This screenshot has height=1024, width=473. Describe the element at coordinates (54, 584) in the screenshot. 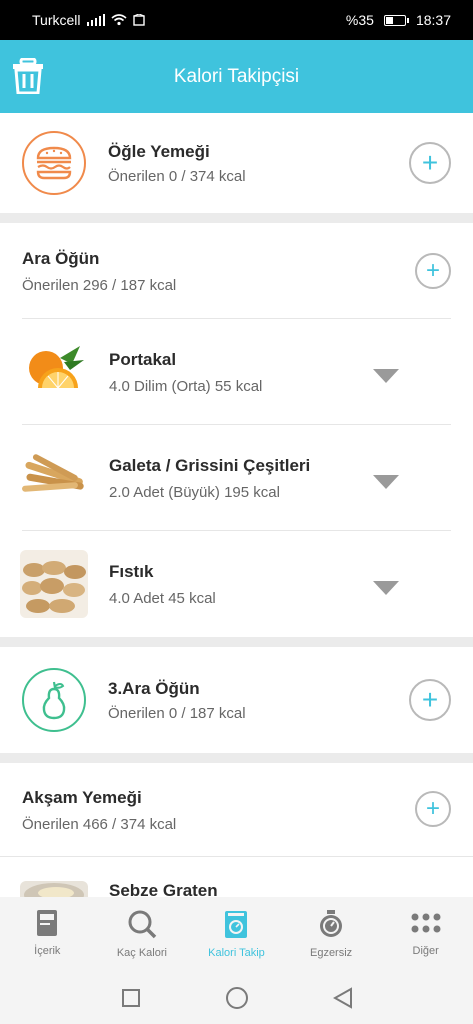

I see `peanut-image` at that location.